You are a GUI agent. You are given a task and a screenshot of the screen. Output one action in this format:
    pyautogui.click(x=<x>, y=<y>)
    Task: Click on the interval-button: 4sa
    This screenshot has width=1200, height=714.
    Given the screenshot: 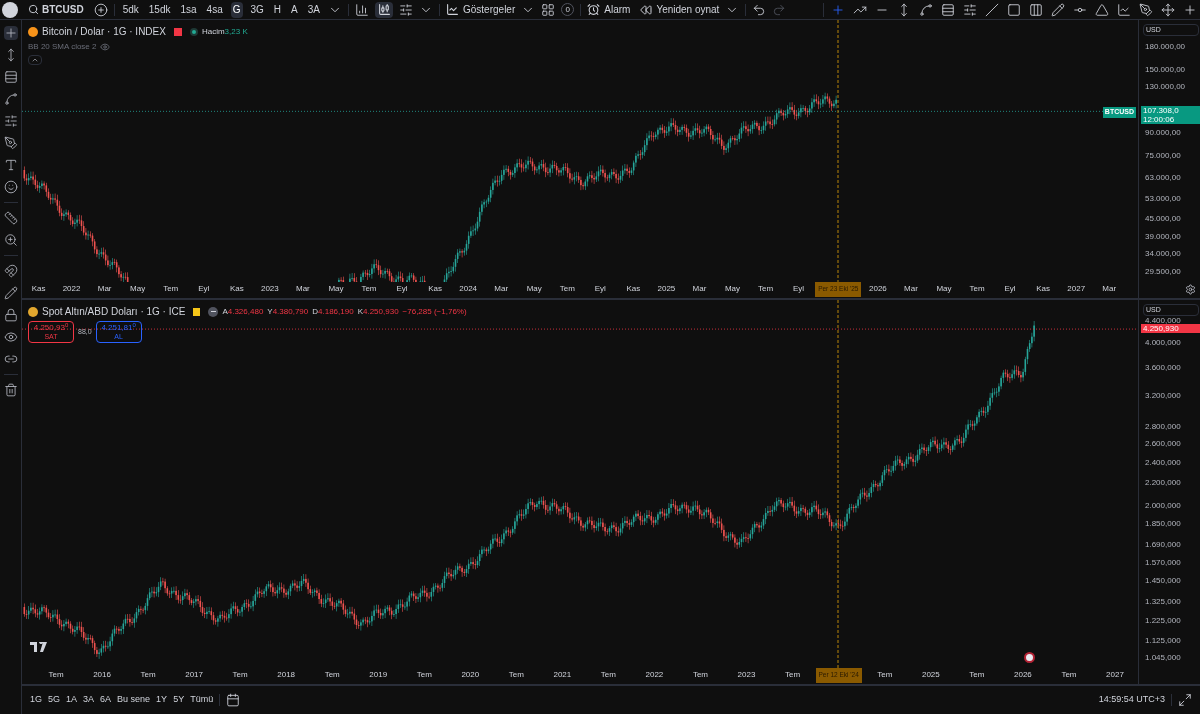 What is the action you would take?
    pyautogui.click(x=214, y=9)
    